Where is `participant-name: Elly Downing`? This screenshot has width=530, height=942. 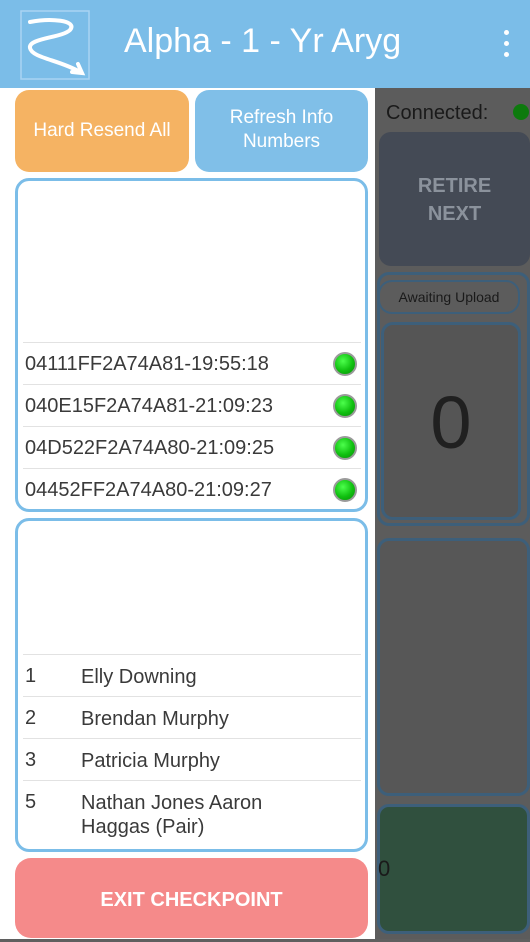 participant-name: Elly Downing is located at coordinates (139, 677).